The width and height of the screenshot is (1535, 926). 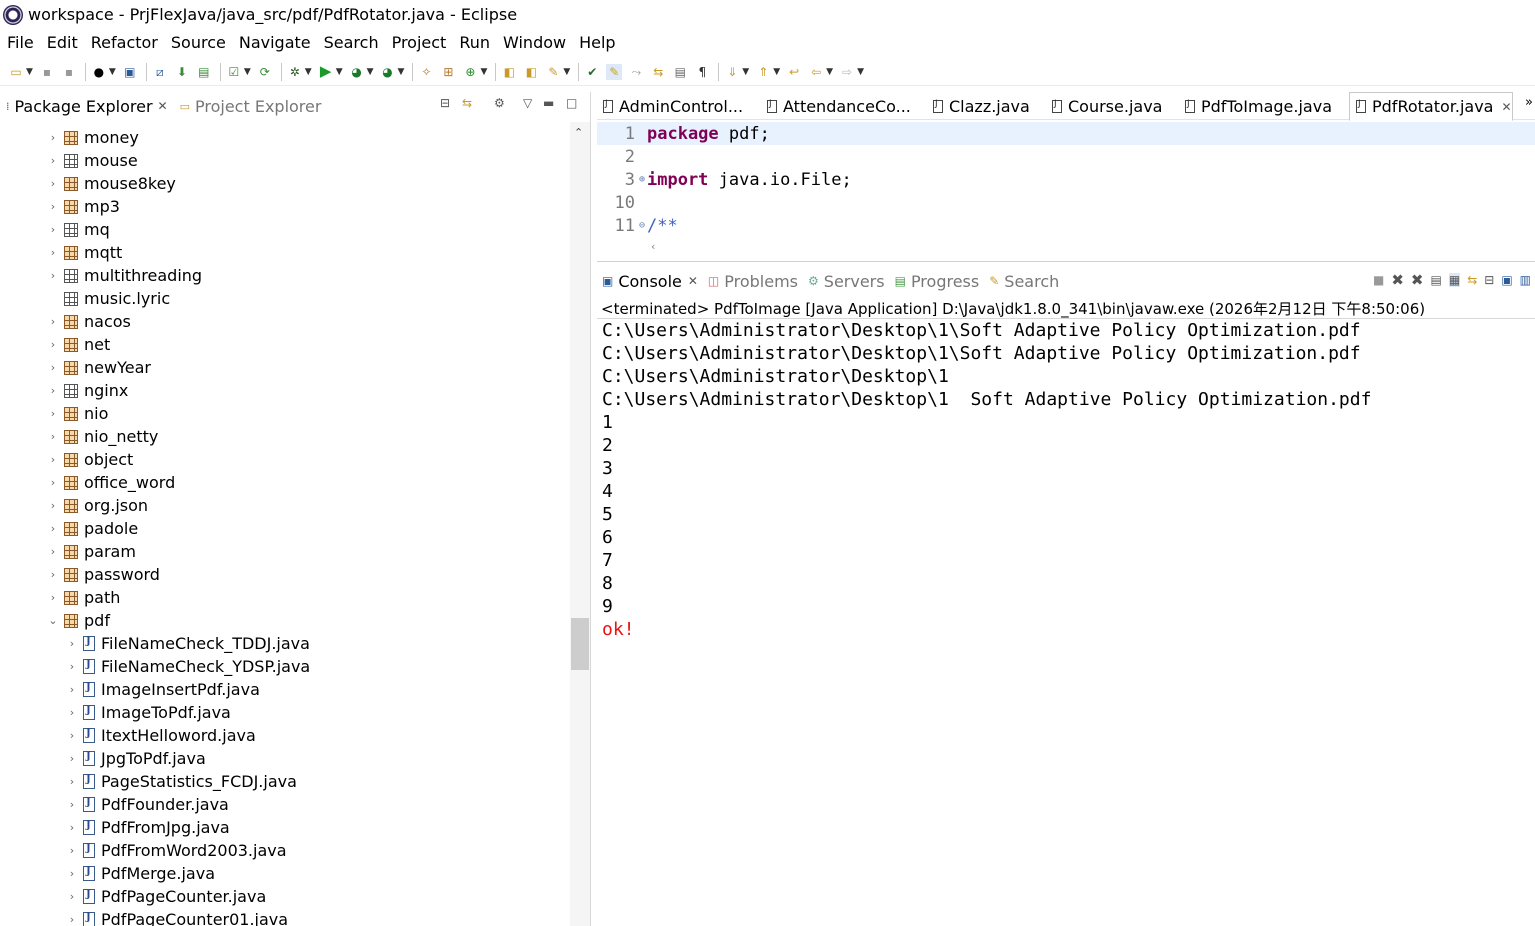 What do you see at coordinates (160, 735) in the screenshot?
I see `tree-item-java-file: › ItextHelloword.java` at bounding box center [160, 735].